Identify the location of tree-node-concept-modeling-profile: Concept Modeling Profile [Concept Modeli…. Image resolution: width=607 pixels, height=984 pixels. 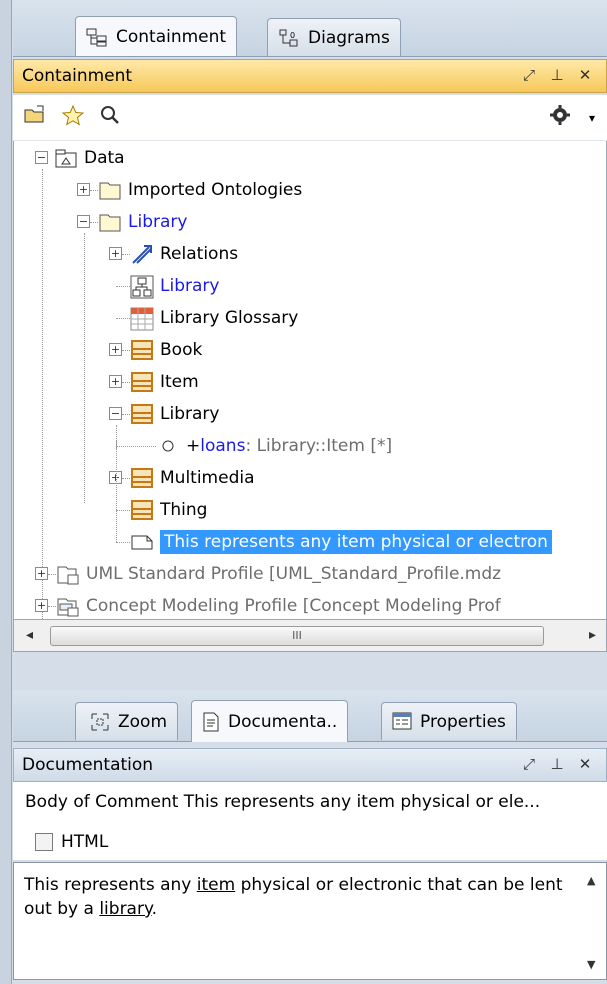
(278, 604).